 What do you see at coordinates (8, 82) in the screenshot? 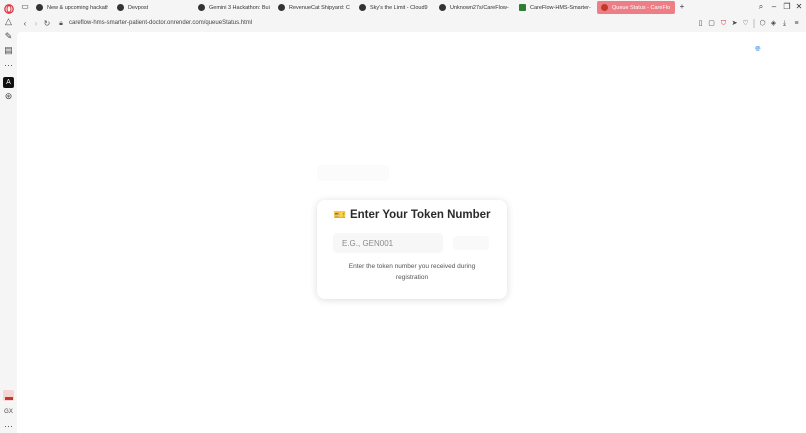
I see `app-a-icon: A` at bounding box center [8, 82].